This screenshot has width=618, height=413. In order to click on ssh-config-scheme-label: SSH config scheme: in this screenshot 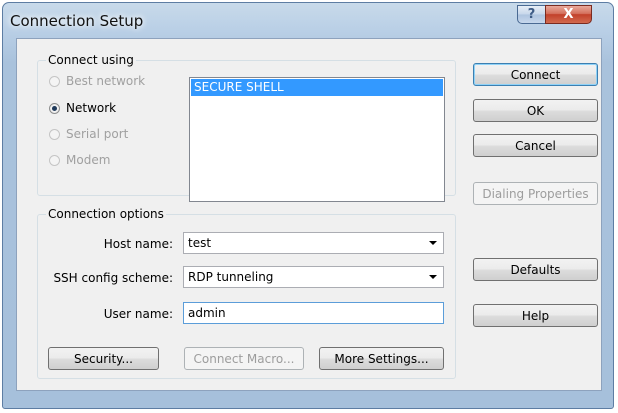, I will do `click(113, 278)`.